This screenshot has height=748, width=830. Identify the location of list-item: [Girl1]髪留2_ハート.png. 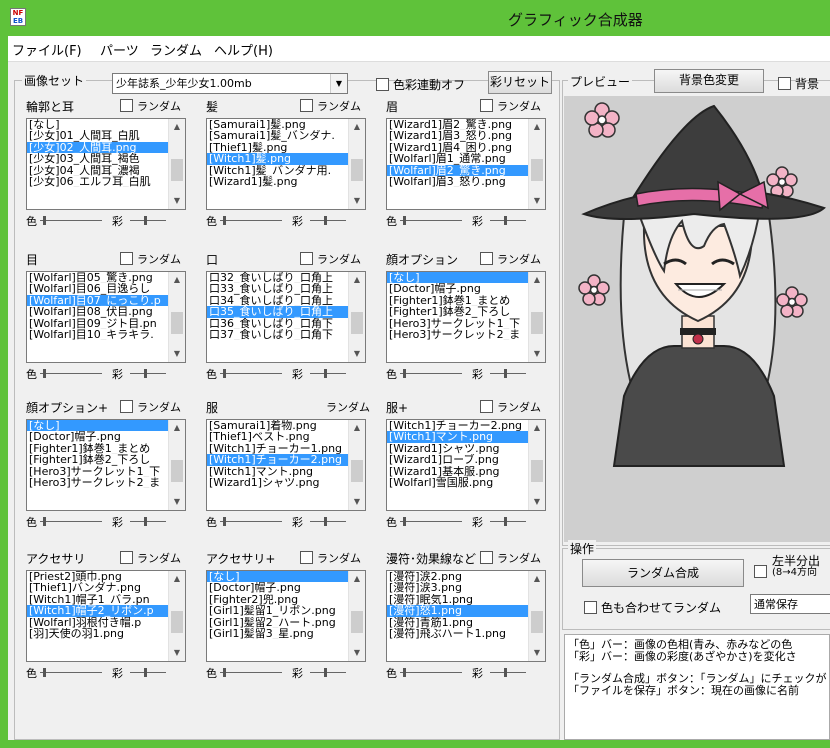
(278, 622).